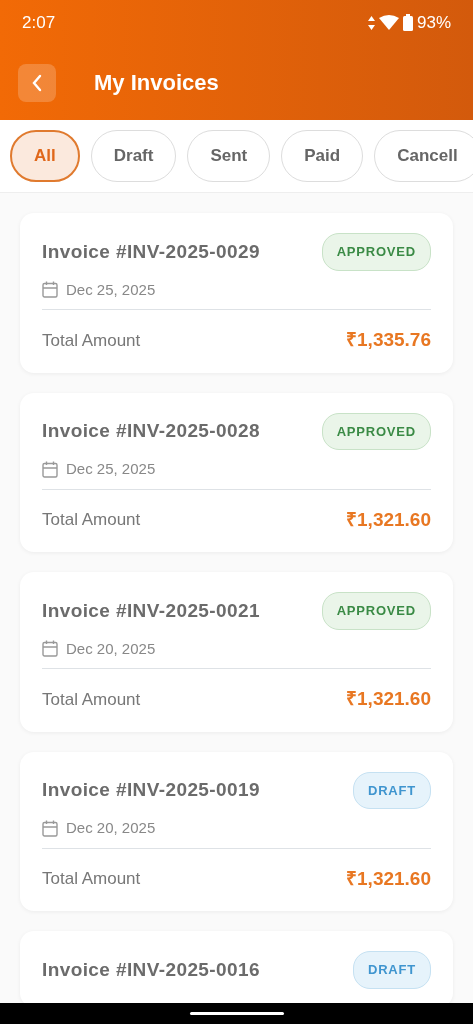 The image size is (473, 1024). Describe the element at coordinates (388, 340) in the screenshot. I see `invoice-amount: ₹1,335.76` at that location.